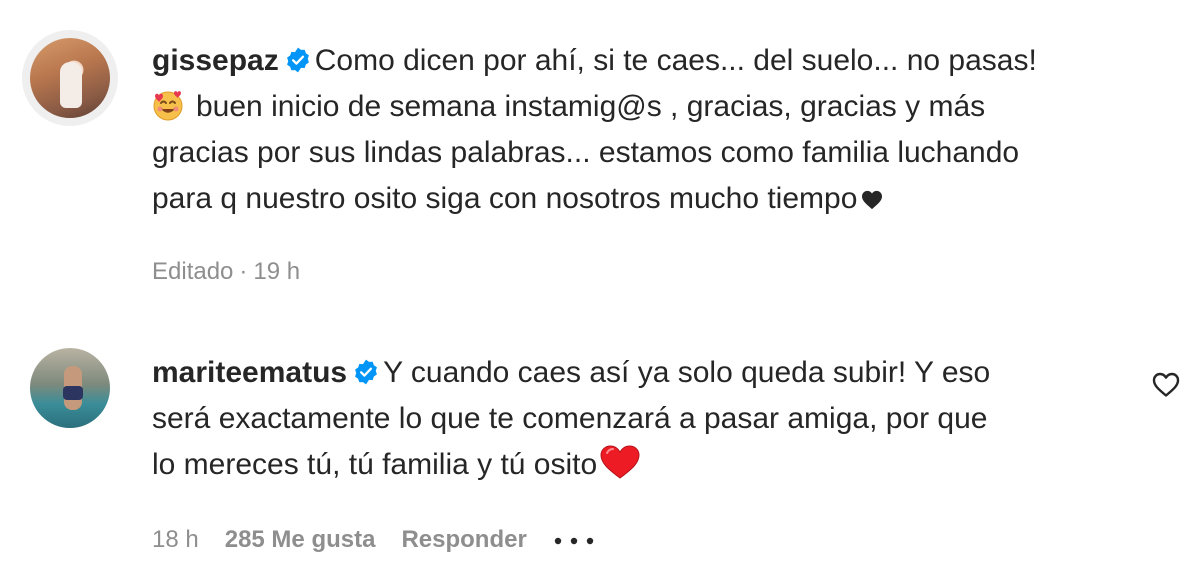 The width and height of the screenshot is (1200, 574). Describe the element at coordinates (574, 541) in the screenshot. I see `more-options-icon` at that location.